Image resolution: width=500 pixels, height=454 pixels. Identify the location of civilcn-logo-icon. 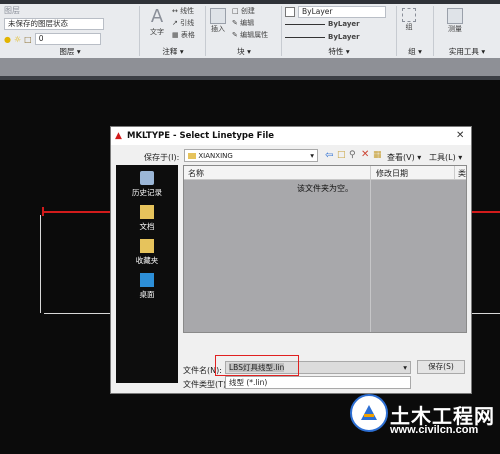
(369, 413).